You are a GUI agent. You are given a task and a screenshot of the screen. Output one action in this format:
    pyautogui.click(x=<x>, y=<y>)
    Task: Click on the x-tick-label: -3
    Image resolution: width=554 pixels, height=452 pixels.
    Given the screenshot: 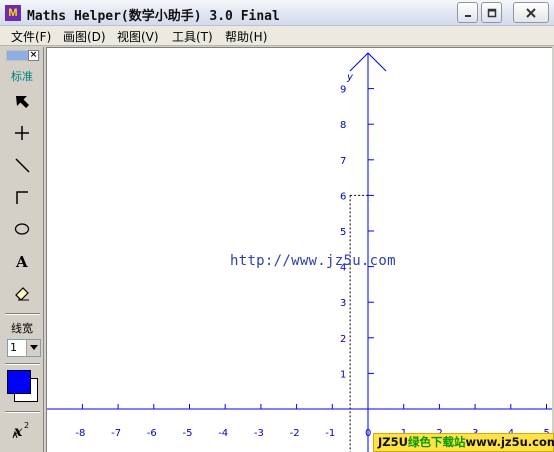 What is the action you would take?
    pyautogui.click(x=259, y=433)
    